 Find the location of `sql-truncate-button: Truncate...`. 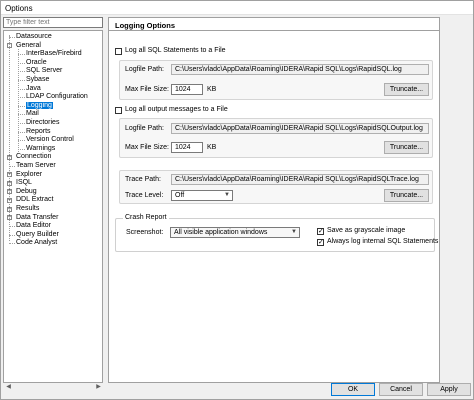

sql-truncate-button: Truncate... is located at coordinates (406, 89).